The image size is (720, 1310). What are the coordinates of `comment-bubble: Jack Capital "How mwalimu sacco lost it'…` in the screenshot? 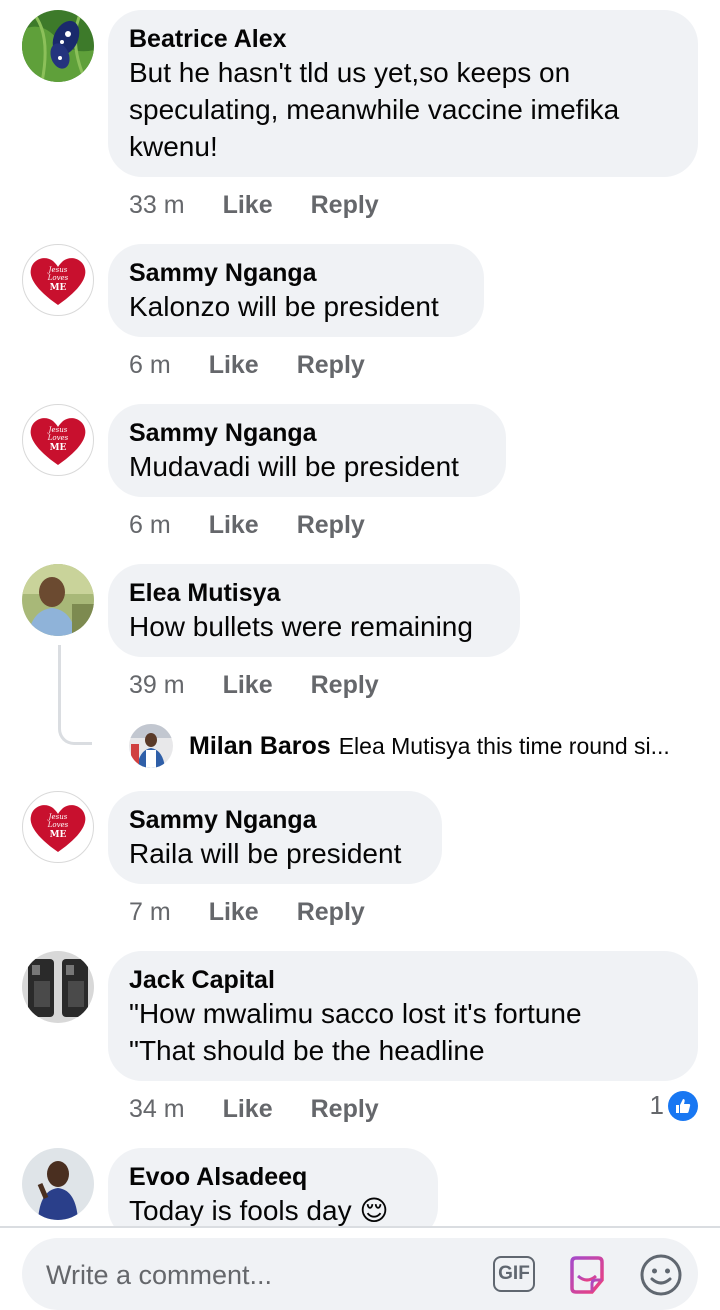 It's located at (403, 1016).